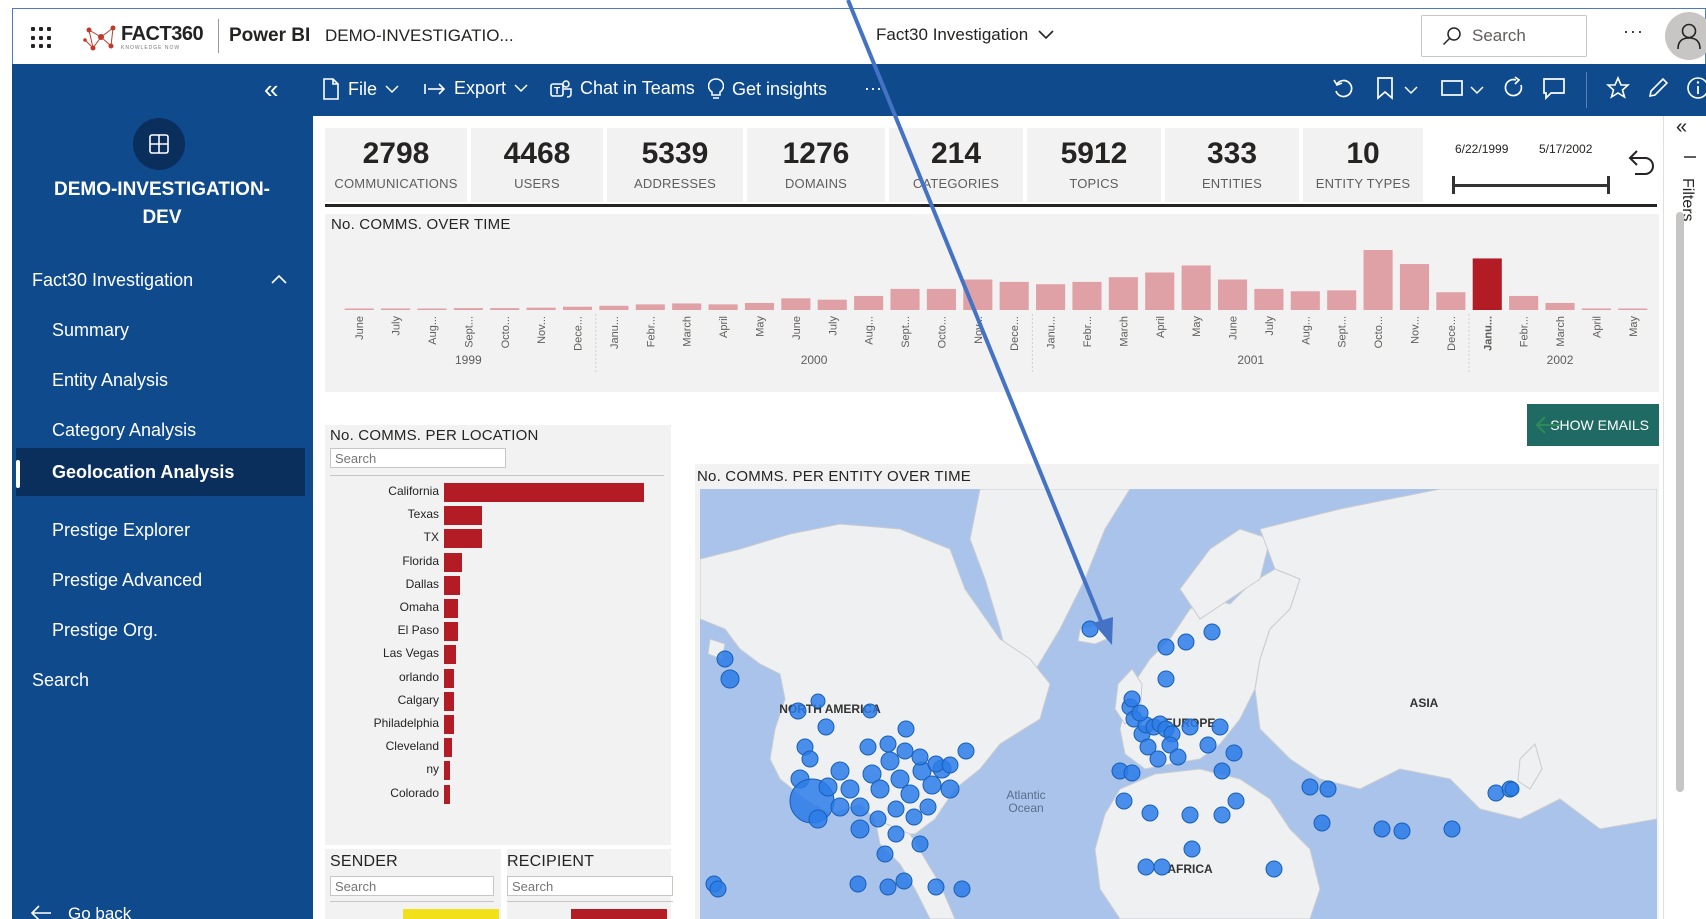 Image resolution: width=1706 pixels, height=919 pixels. Describe the element at coordinates (396, 165) in the screenshot. I see `kpi-card-communications: 2798 COMMUNICATIONS` at that location.